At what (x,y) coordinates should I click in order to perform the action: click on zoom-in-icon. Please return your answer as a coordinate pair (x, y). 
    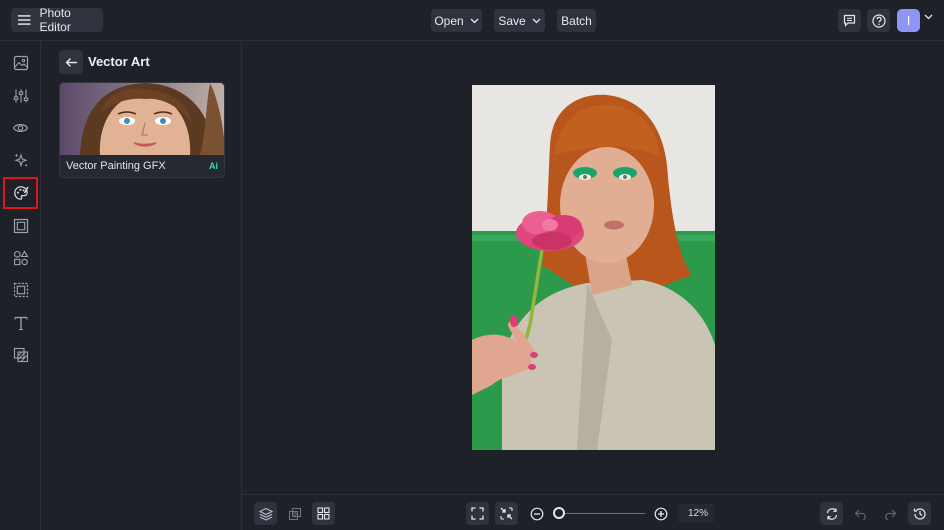
    Looking at the image, I should click on (660, 513).